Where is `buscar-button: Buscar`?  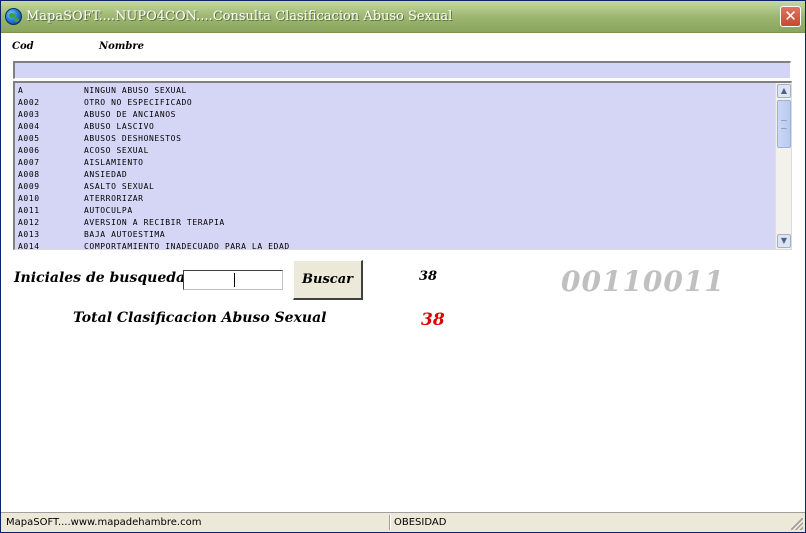 buscar-button: Buscar is located at coordinates (328, 280).